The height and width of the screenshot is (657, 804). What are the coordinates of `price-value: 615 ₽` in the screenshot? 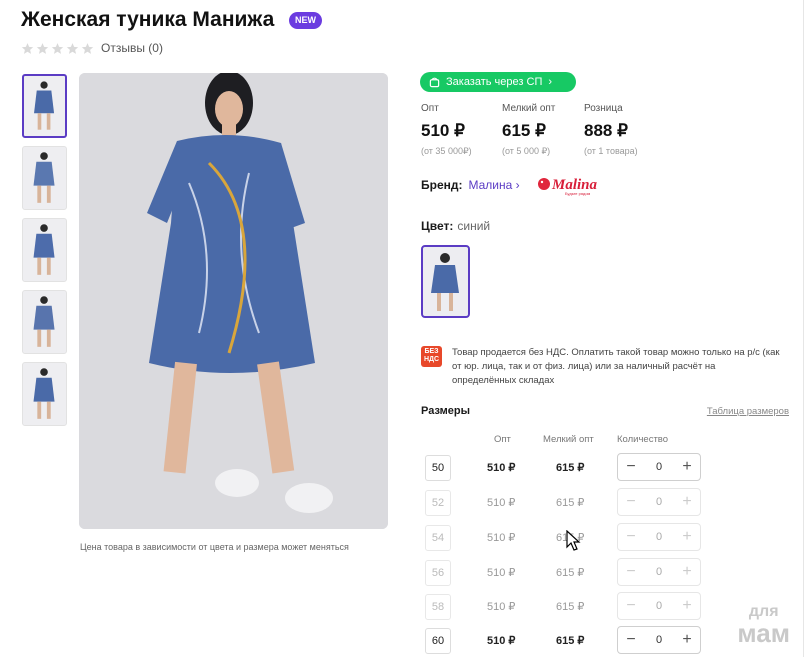 It's located at (524, 130).